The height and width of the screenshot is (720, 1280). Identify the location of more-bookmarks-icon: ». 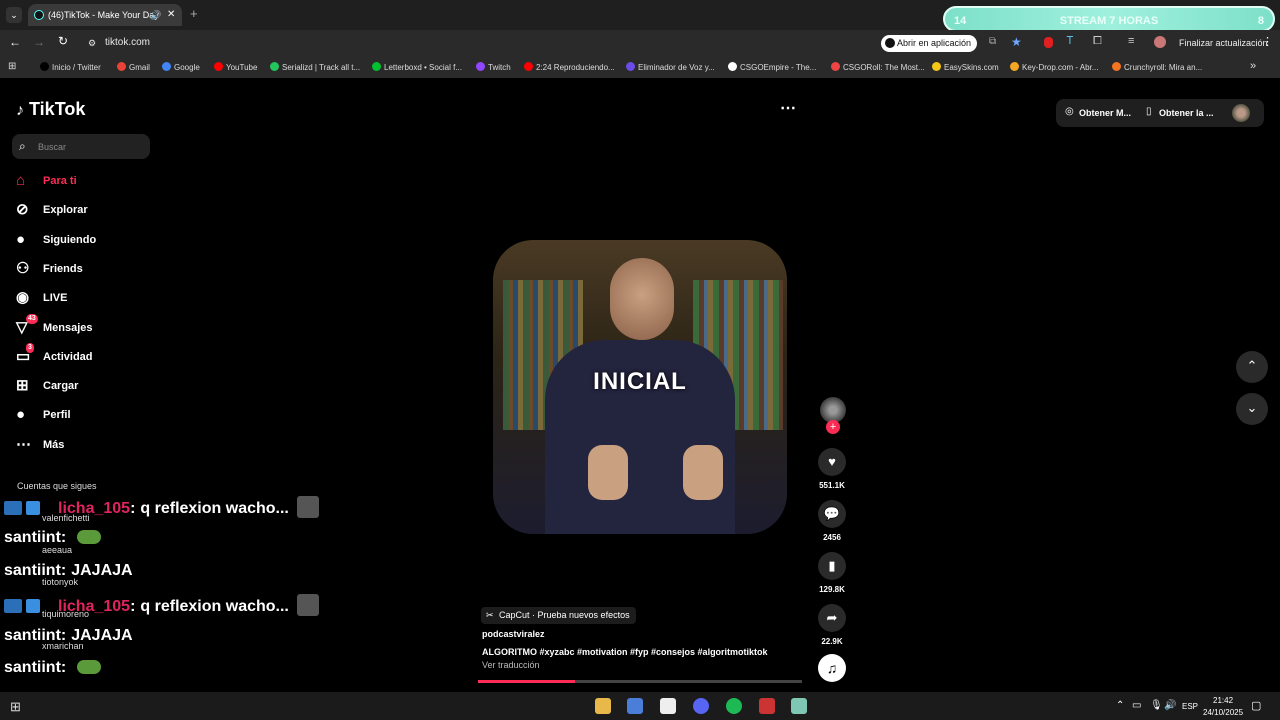
(1253, 66).